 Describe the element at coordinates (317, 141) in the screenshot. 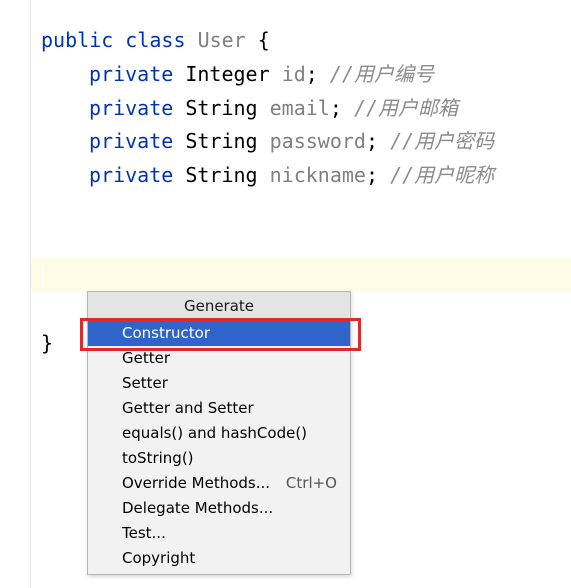

I see `field-name: password` at that location.